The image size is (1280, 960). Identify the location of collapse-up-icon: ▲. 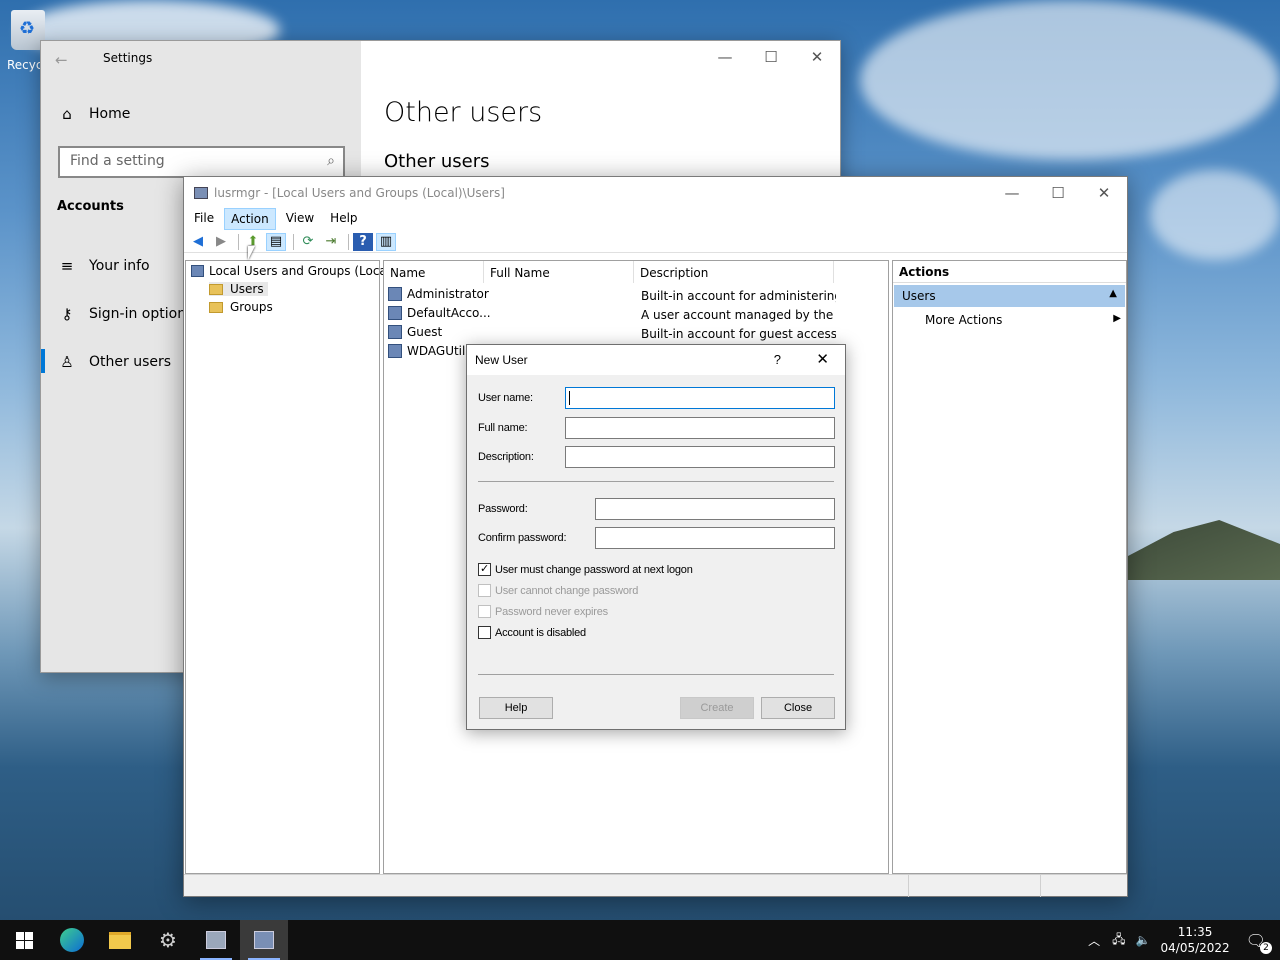
(1113, 293).